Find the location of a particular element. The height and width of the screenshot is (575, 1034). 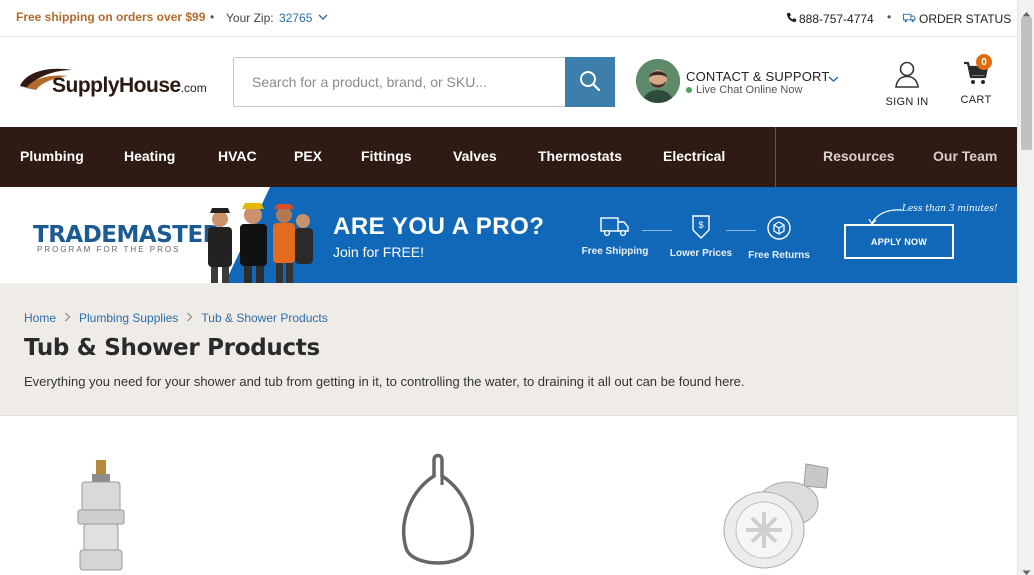

sign-in-label: SIGN IN is located at coordinates (907, 102).